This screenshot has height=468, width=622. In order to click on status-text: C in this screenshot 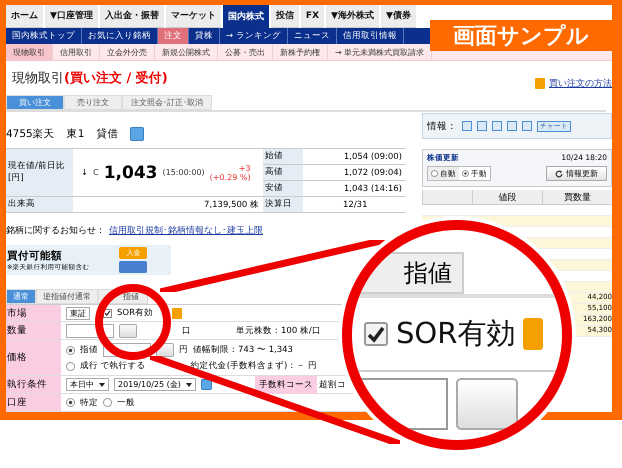, I will do `click(96, 172)`.